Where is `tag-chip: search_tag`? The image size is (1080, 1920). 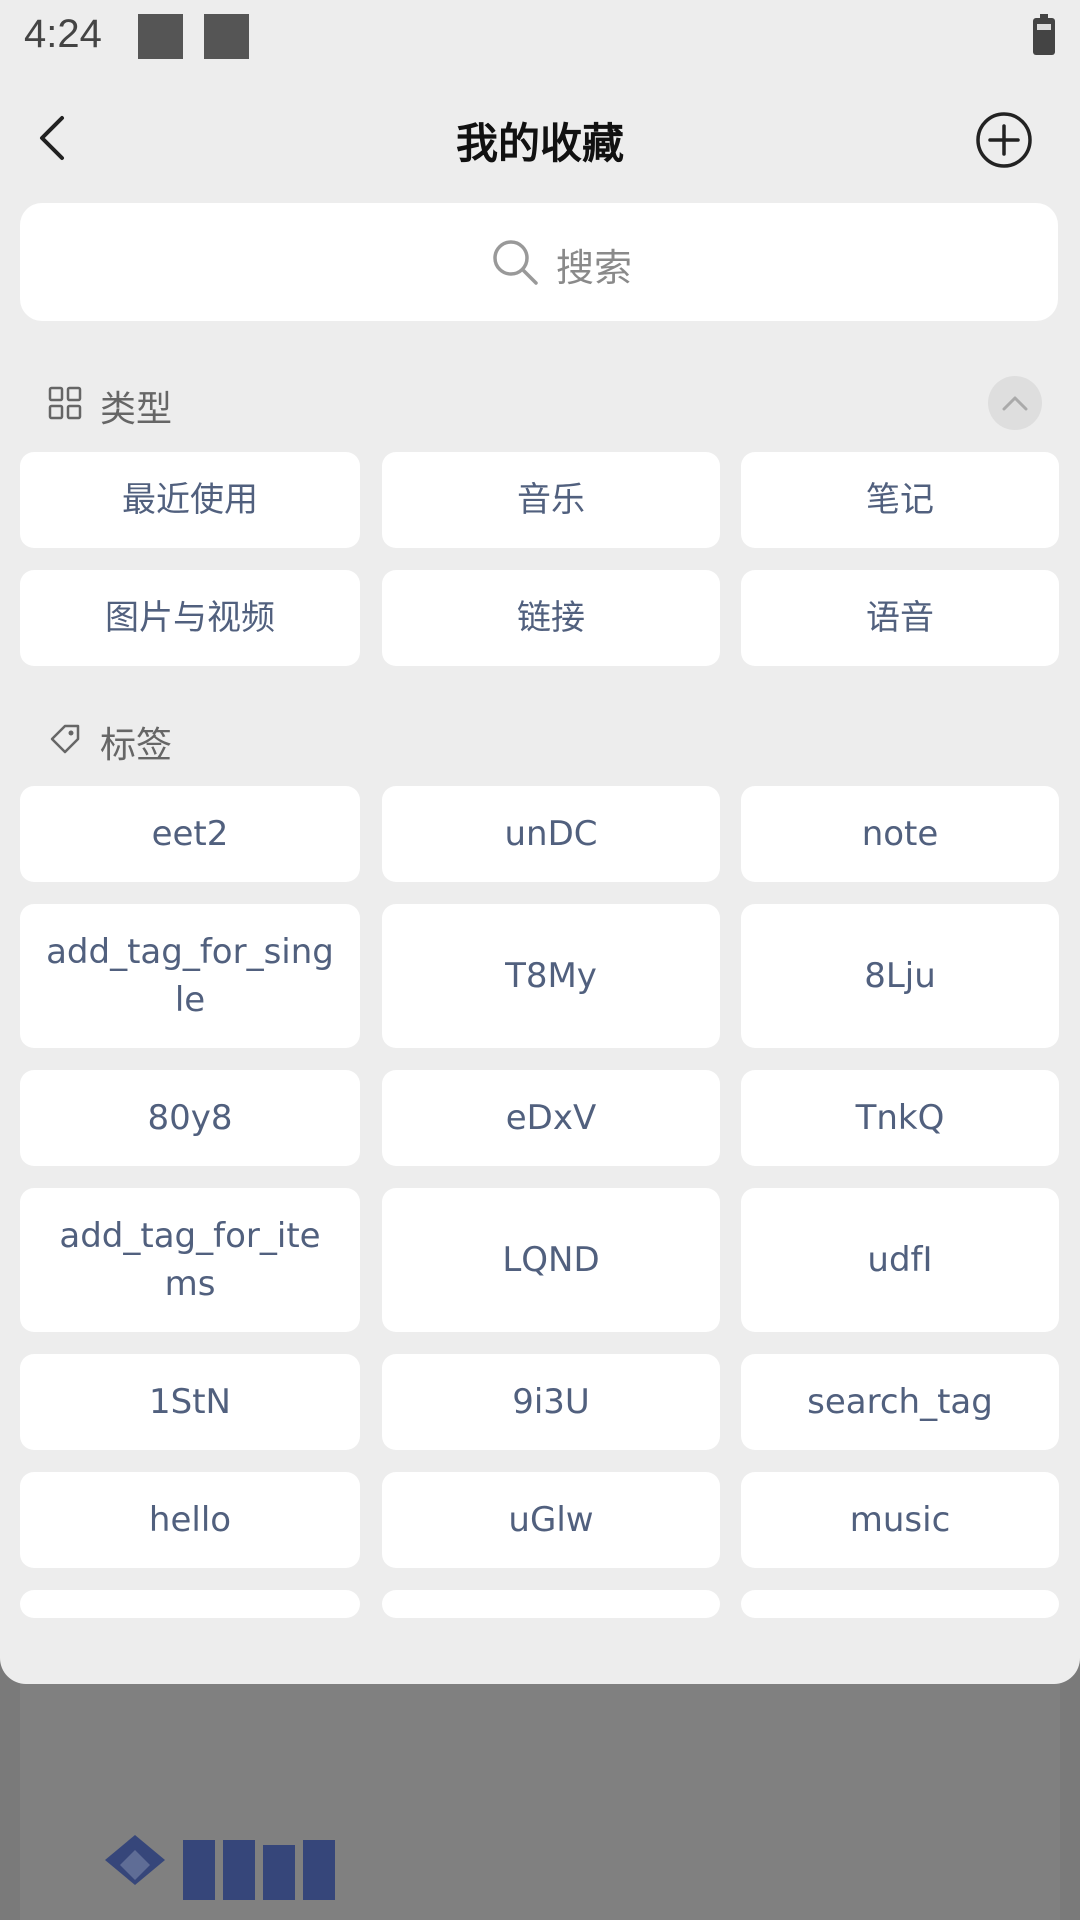
tag-chip: search_tag is located at coordinates (900, 1402).